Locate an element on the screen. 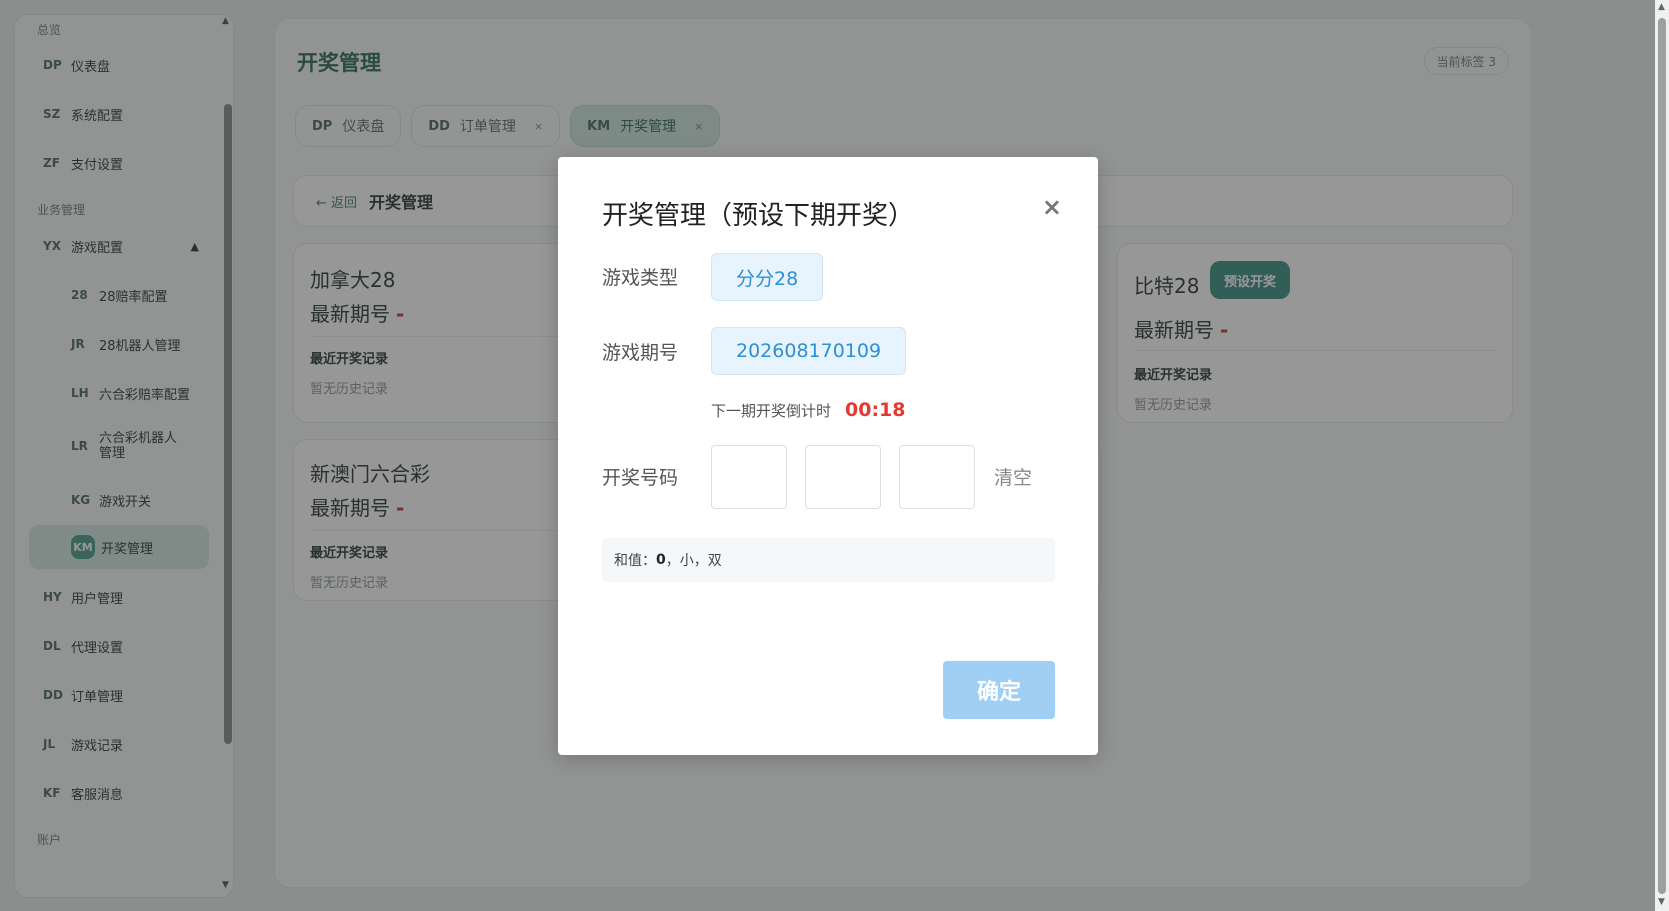 The image size is (1669, 911). window-scrollbar-thumb is located at coordinates (1662, 456).